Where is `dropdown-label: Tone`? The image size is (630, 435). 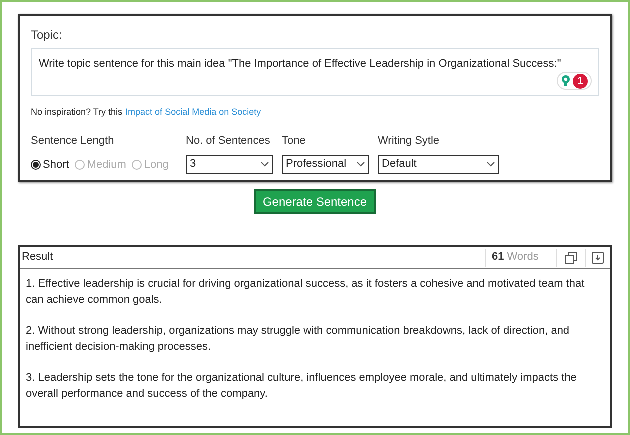
dropdown-label: Tone is located at coordinates (294, 141).